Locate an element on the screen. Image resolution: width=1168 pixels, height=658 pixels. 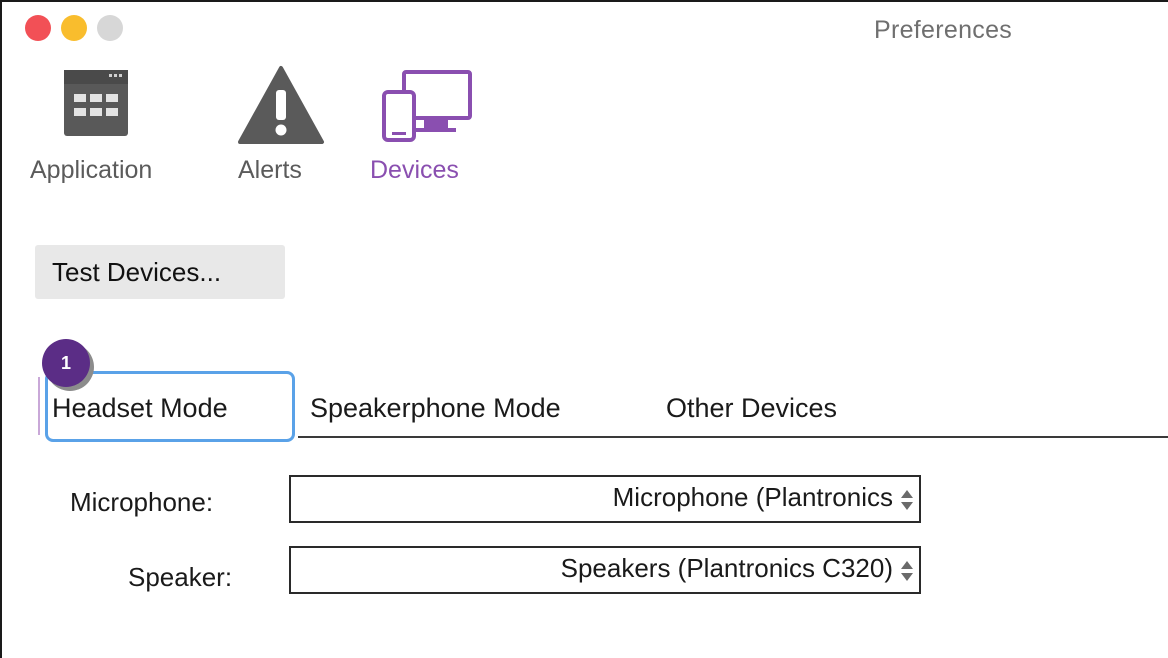
microphone-select-value: Microphone (Plantronics is located at coordinates (752, 497).